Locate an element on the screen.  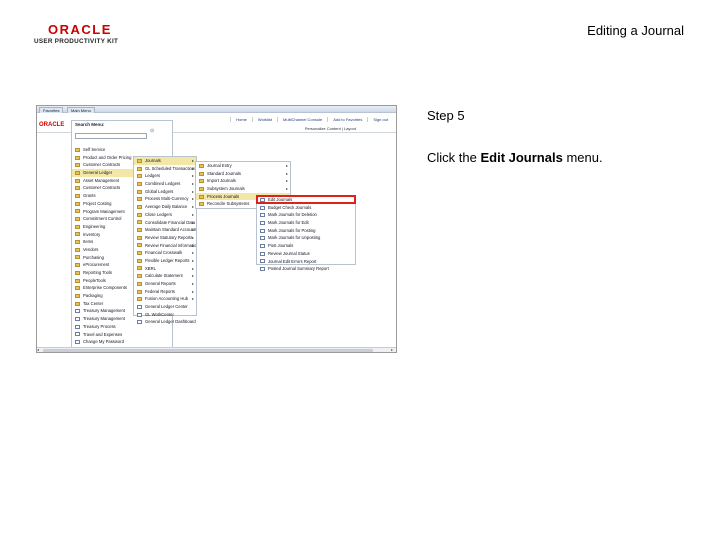
menu-item-label: Flexible Ledger Reports is located at coordinates (167, 260).